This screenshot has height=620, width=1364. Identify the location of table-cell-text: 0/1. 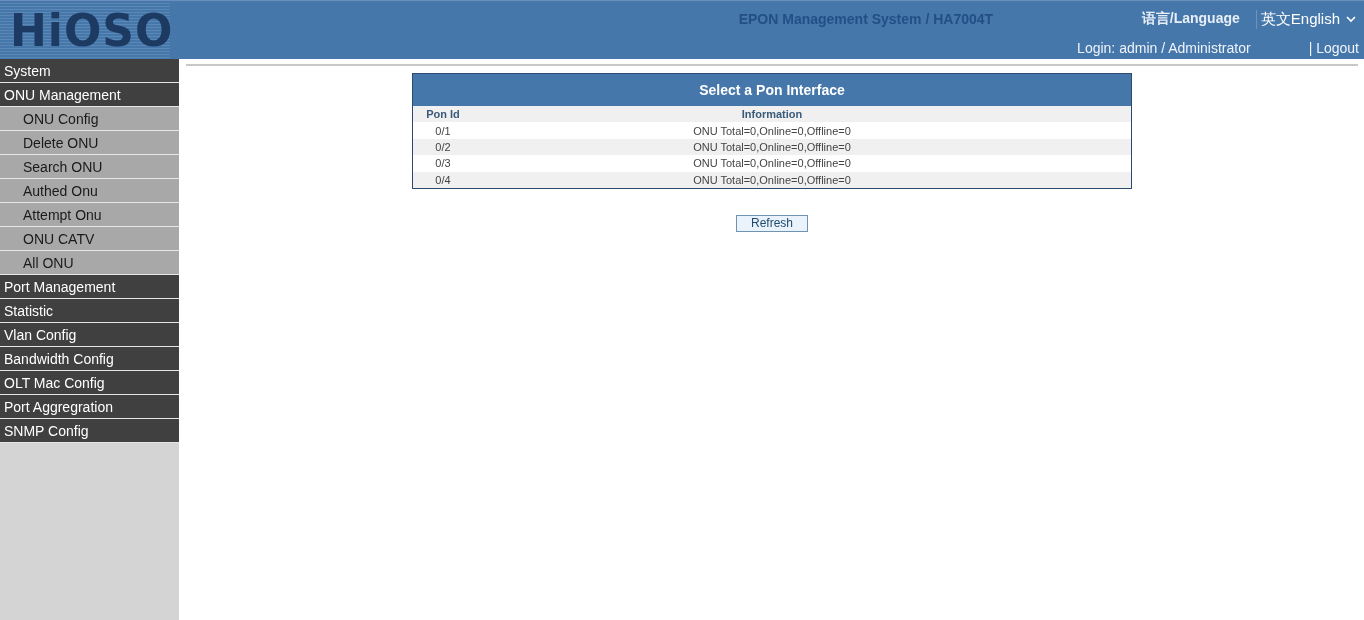
(443, 130).